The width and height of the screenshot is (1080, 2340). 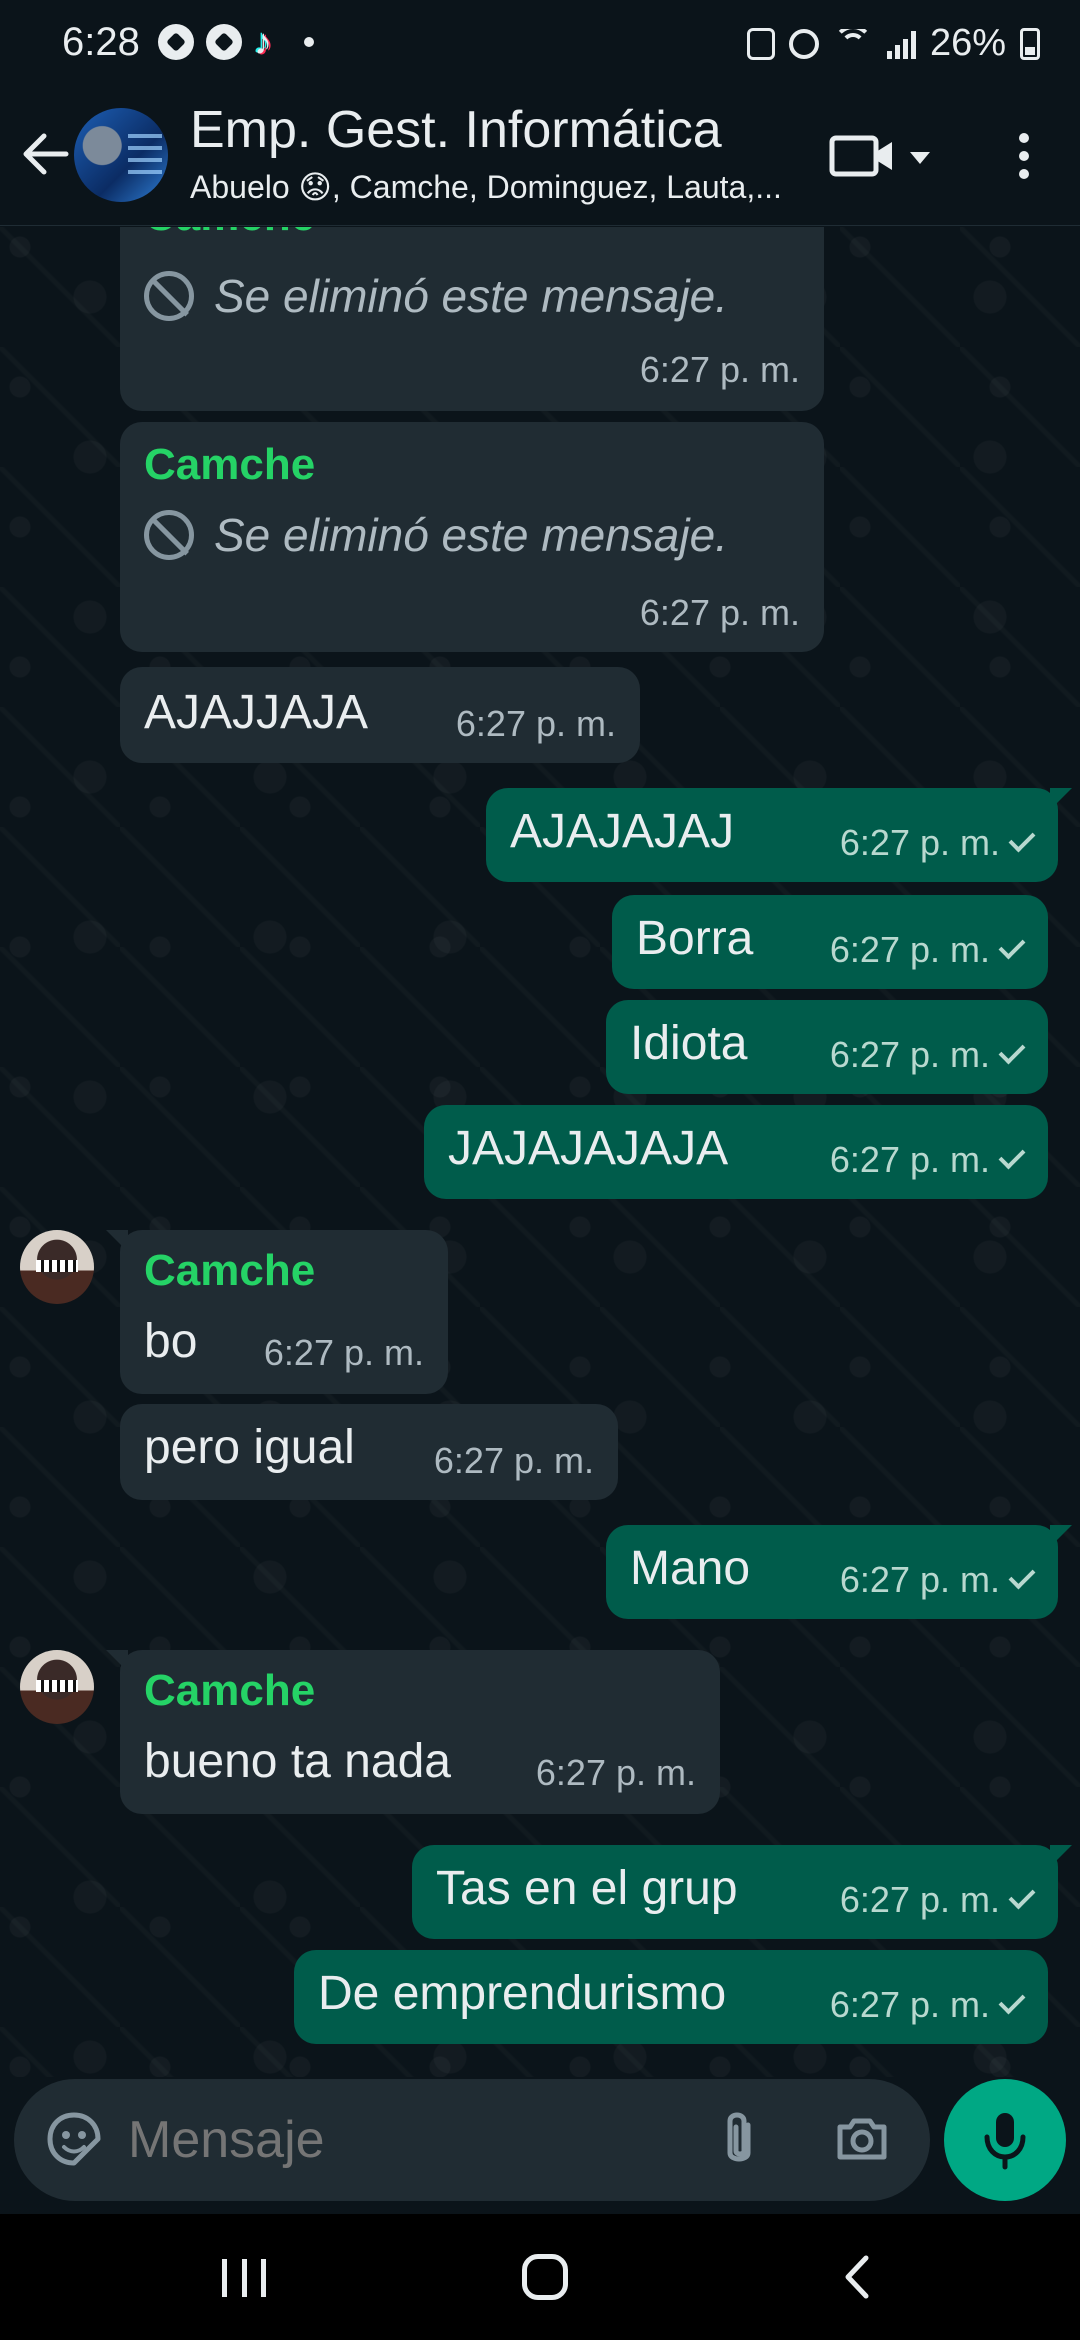 I want to click on system-navigation-bar, so click(x=540, y=2277).